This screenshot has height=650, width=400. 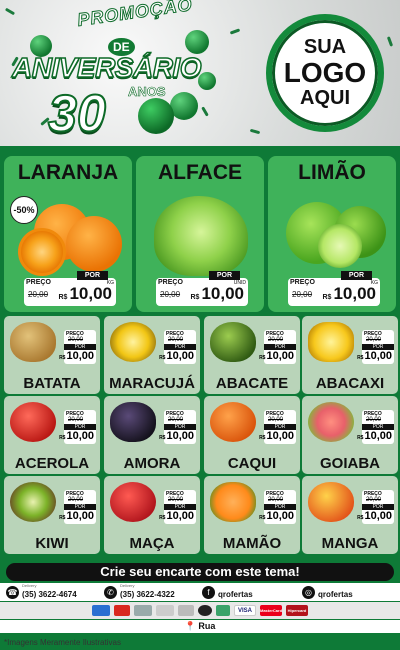 What do you see at coordinates (41, 591) in the screenshot?
I see `contact-phone: ☎ Delivery (35) 3622-4674` at bounding box center [41, 591].